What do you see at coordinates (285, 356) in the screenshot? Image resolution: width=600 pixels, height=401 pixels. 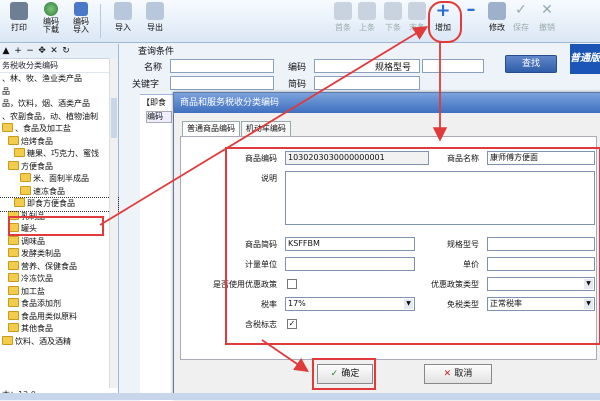 I see `arrow-form-to-ok` at bounding box center [285, 356].